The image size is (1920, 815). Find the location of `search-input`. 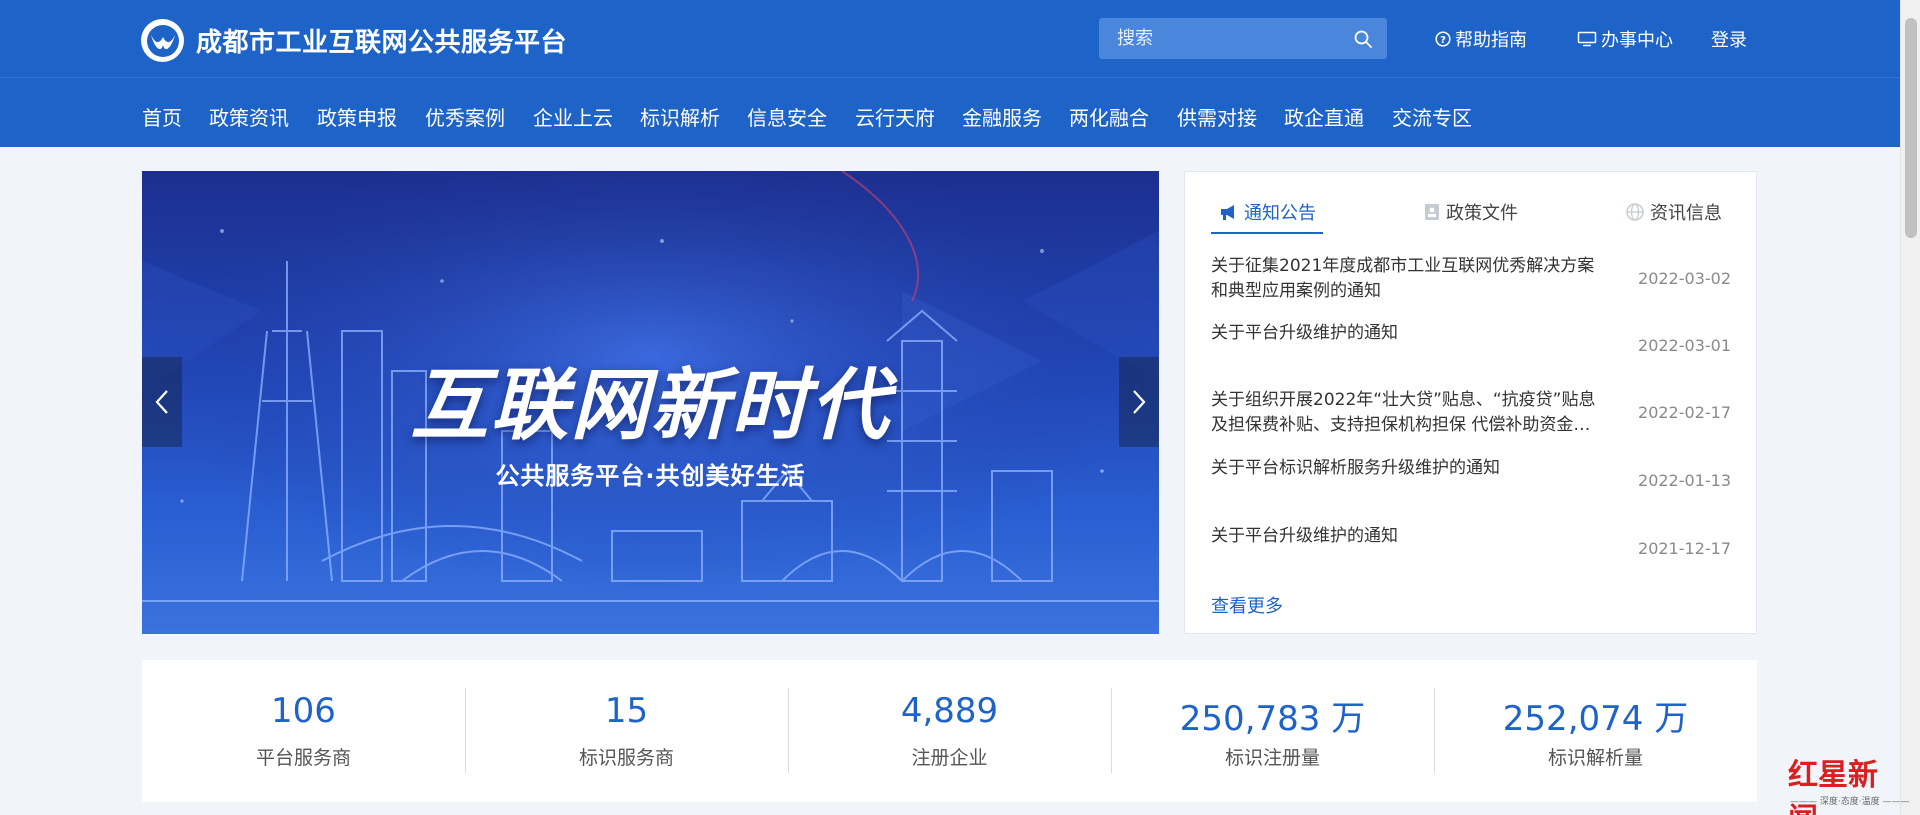

search-input is located at coordinates (1232, 38).